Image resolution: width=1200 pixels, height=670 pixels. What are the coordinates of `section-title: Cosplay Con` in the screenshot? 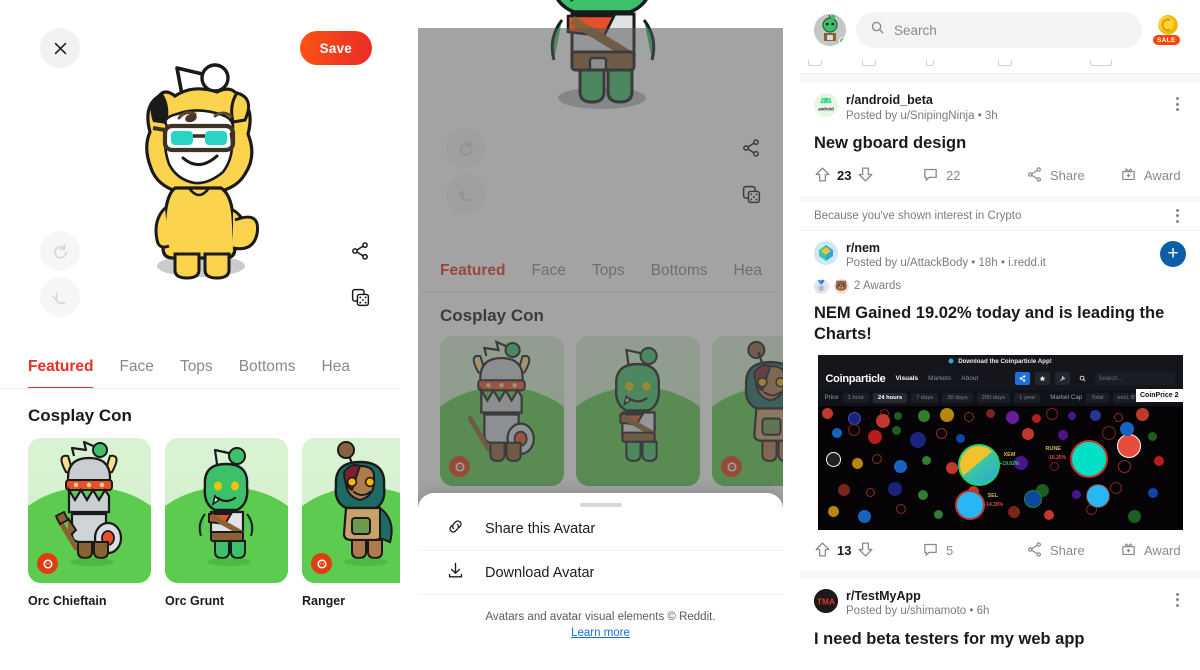 It's located at (492, 315).